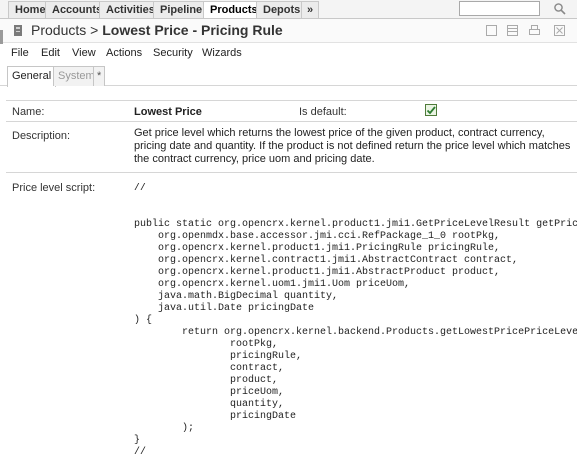 Image resolution: width=577 pixels, height=473 pixels. I want to click on form-spacer, so click(291, 97).